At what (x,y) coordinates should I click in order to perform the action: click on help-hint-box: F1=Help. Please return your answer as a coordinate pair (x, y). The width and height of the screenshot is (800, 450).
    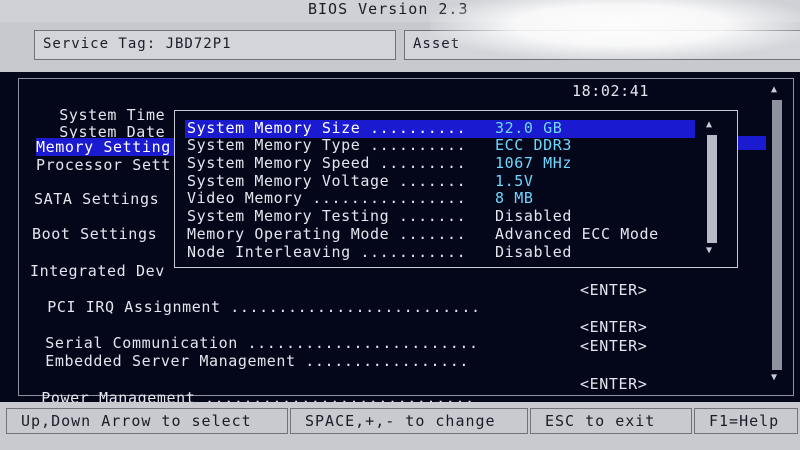
    Looking at the image, I should click on (746, 421).